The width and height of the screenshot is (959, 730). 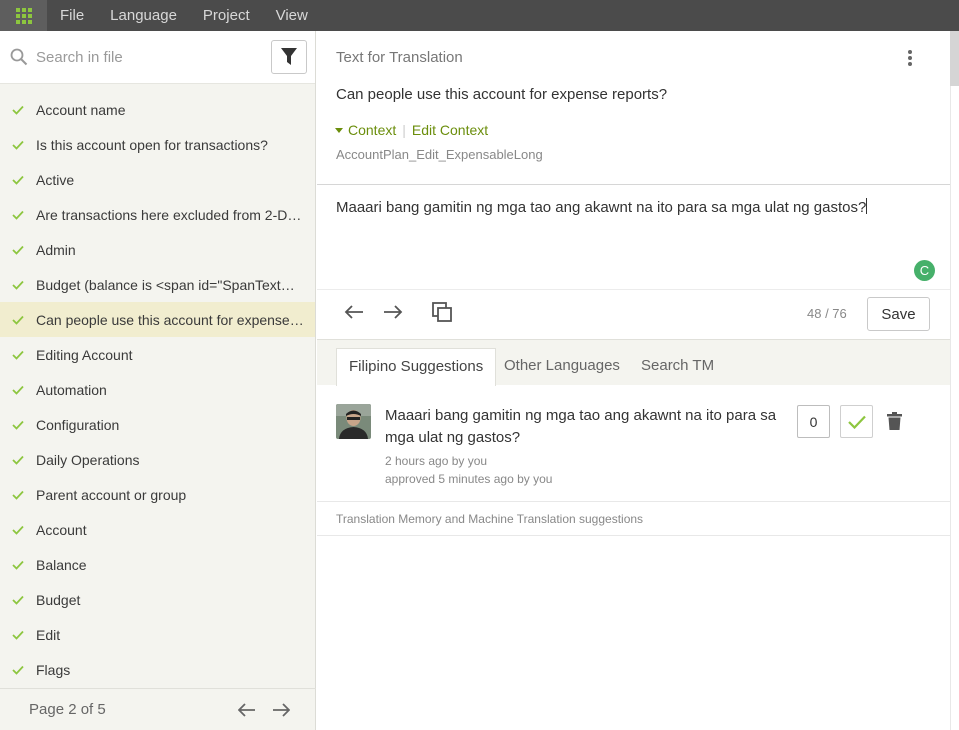 What do you see at coordinates (867, 206) in the screenshot?
I see `text-cursor` at bounding box center [867, 206].